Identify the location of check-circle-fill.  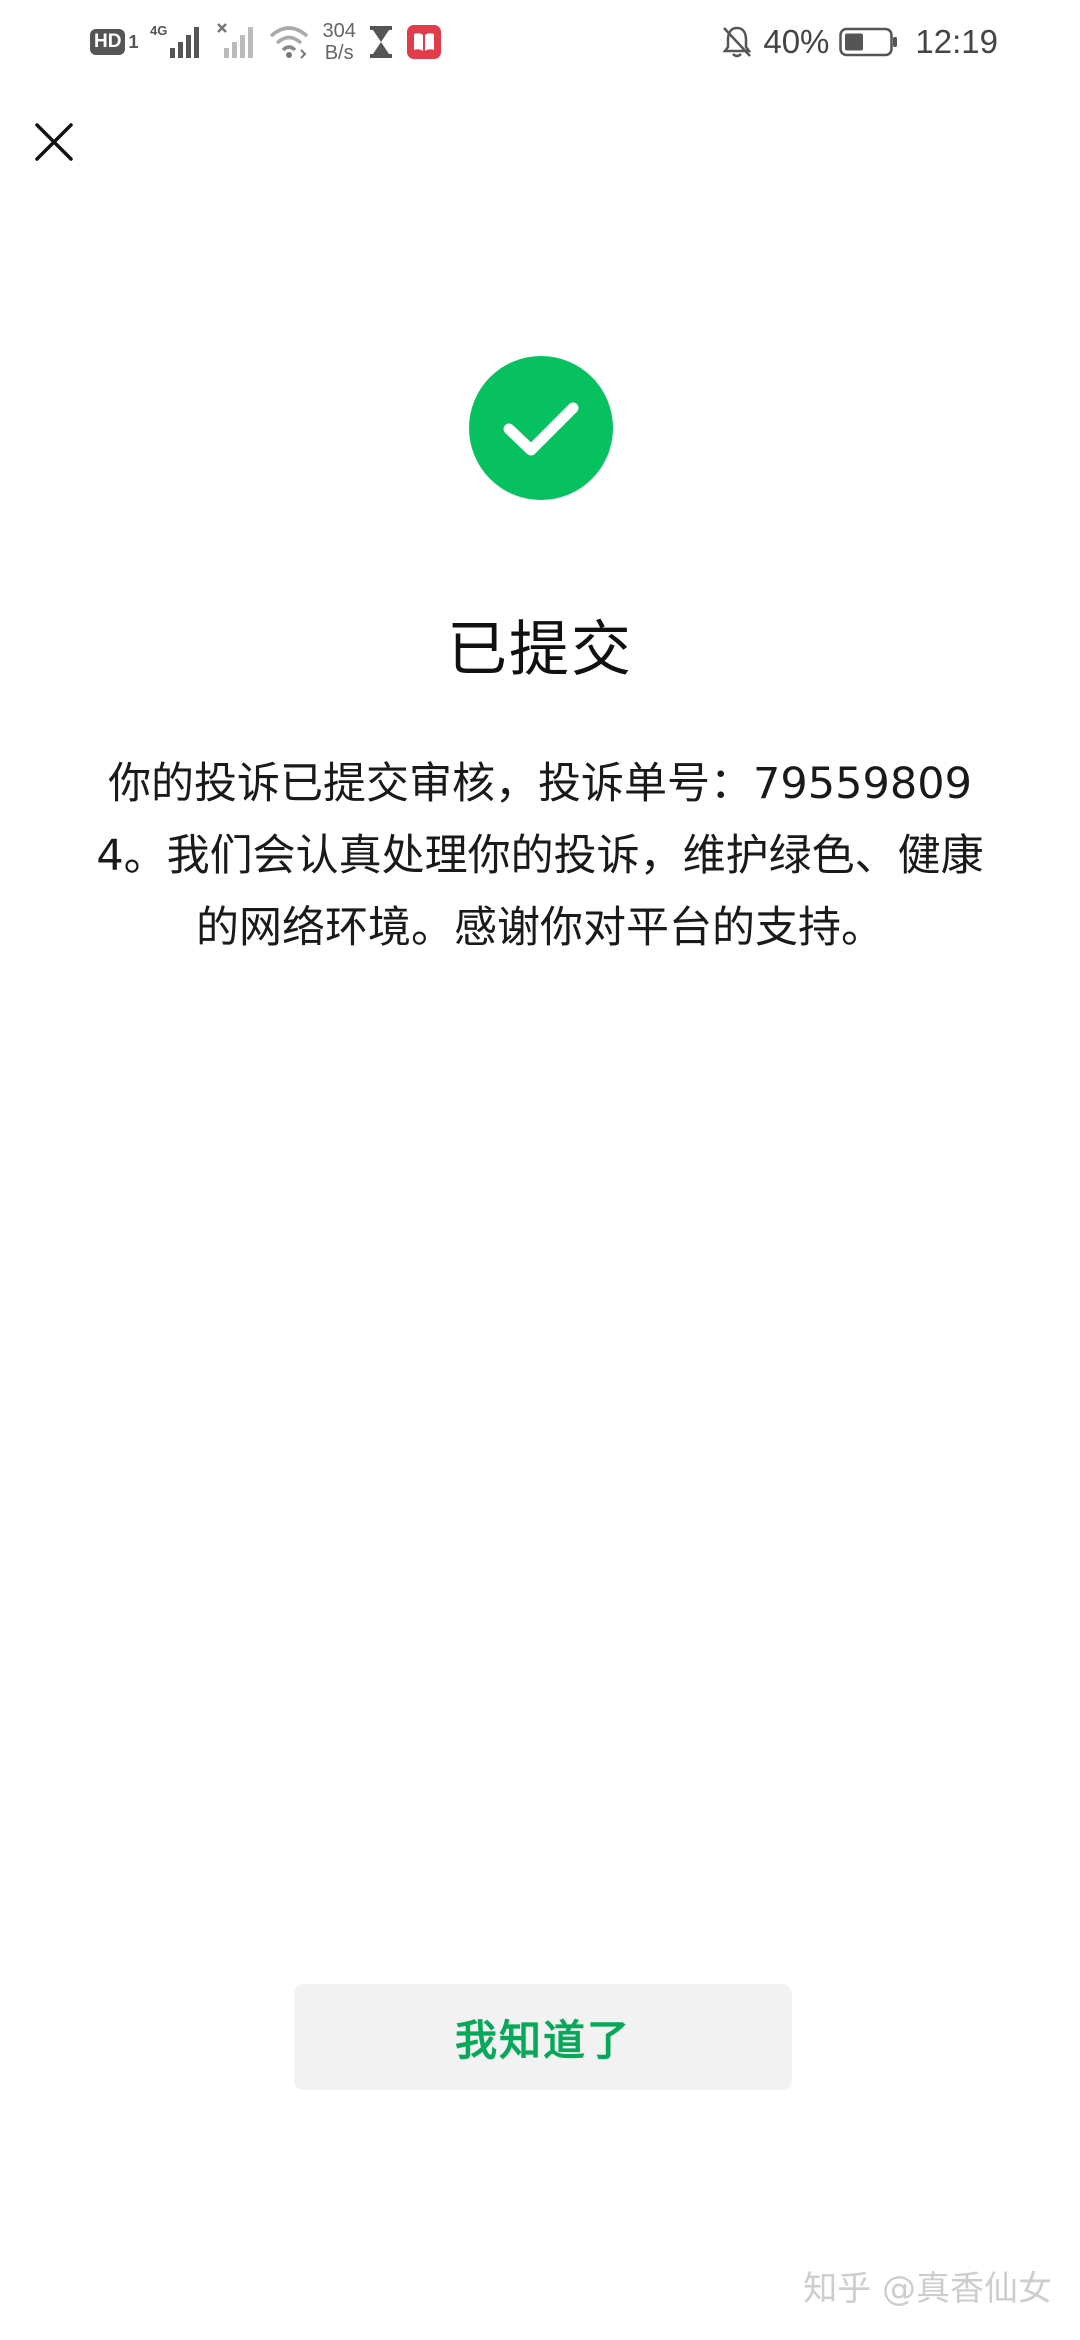
(541, 428).